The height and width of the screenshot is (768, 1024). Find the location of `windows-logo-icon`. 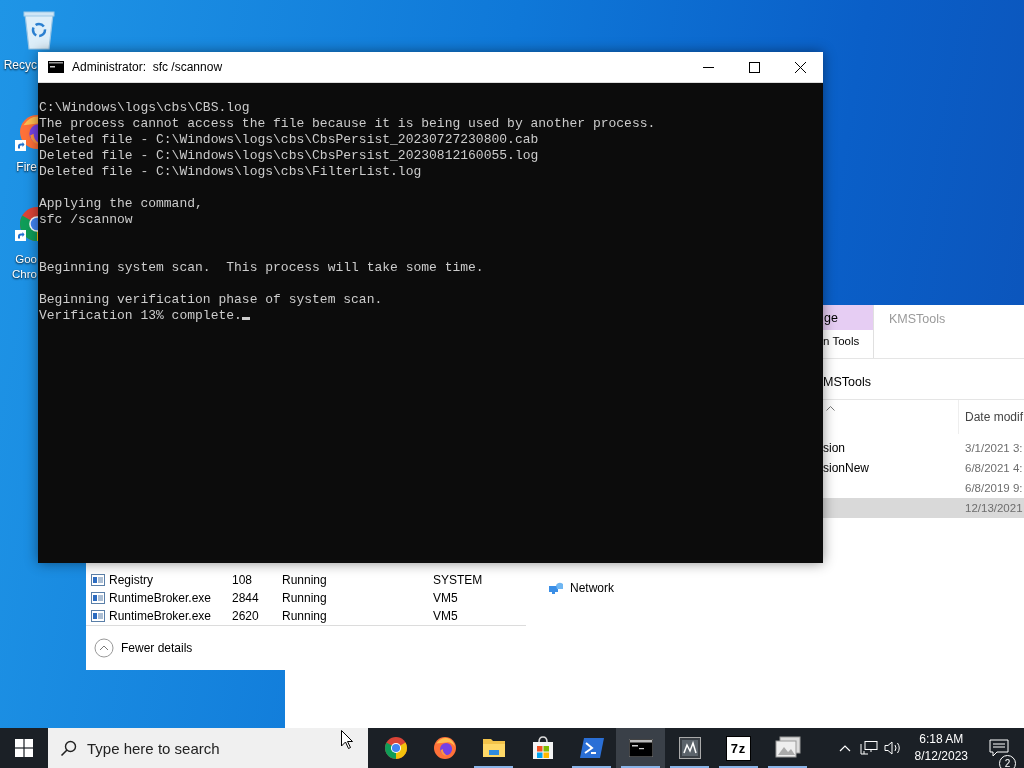

windows-logo-icon is located at coordinates (24, 748).